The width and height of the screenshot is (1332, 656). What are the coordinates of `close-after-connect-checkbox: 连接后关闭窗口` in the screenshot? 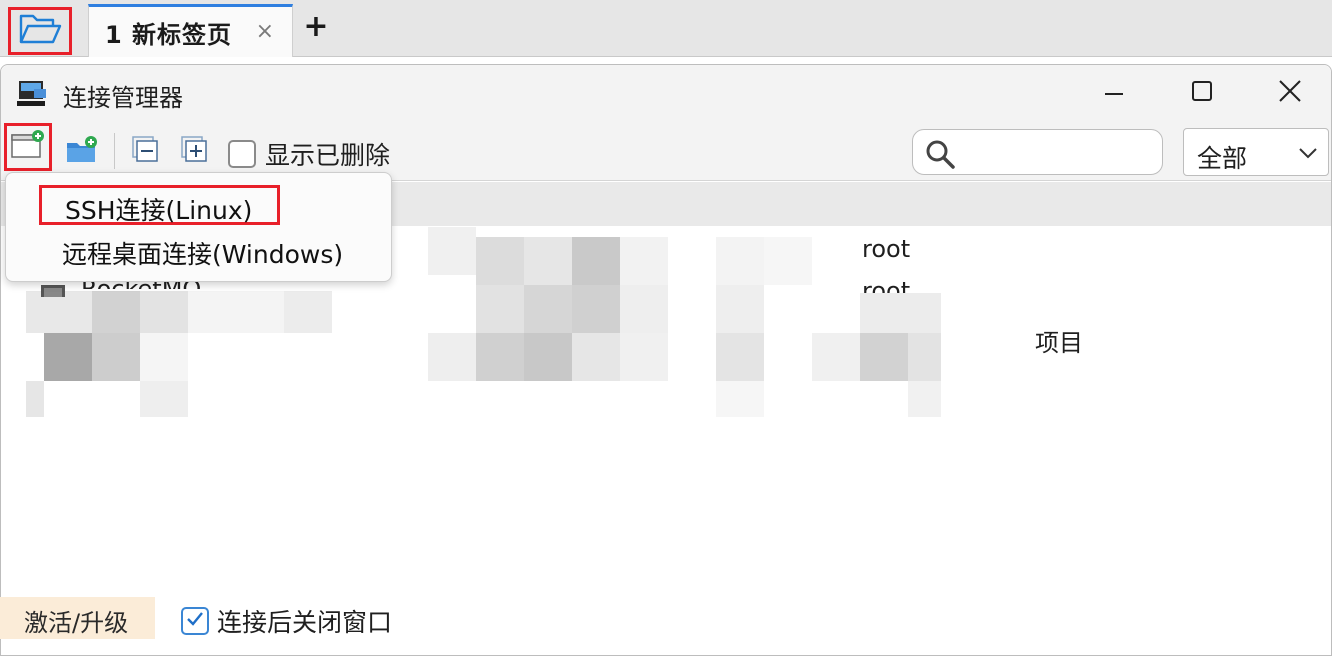 It's located at (286, 621).